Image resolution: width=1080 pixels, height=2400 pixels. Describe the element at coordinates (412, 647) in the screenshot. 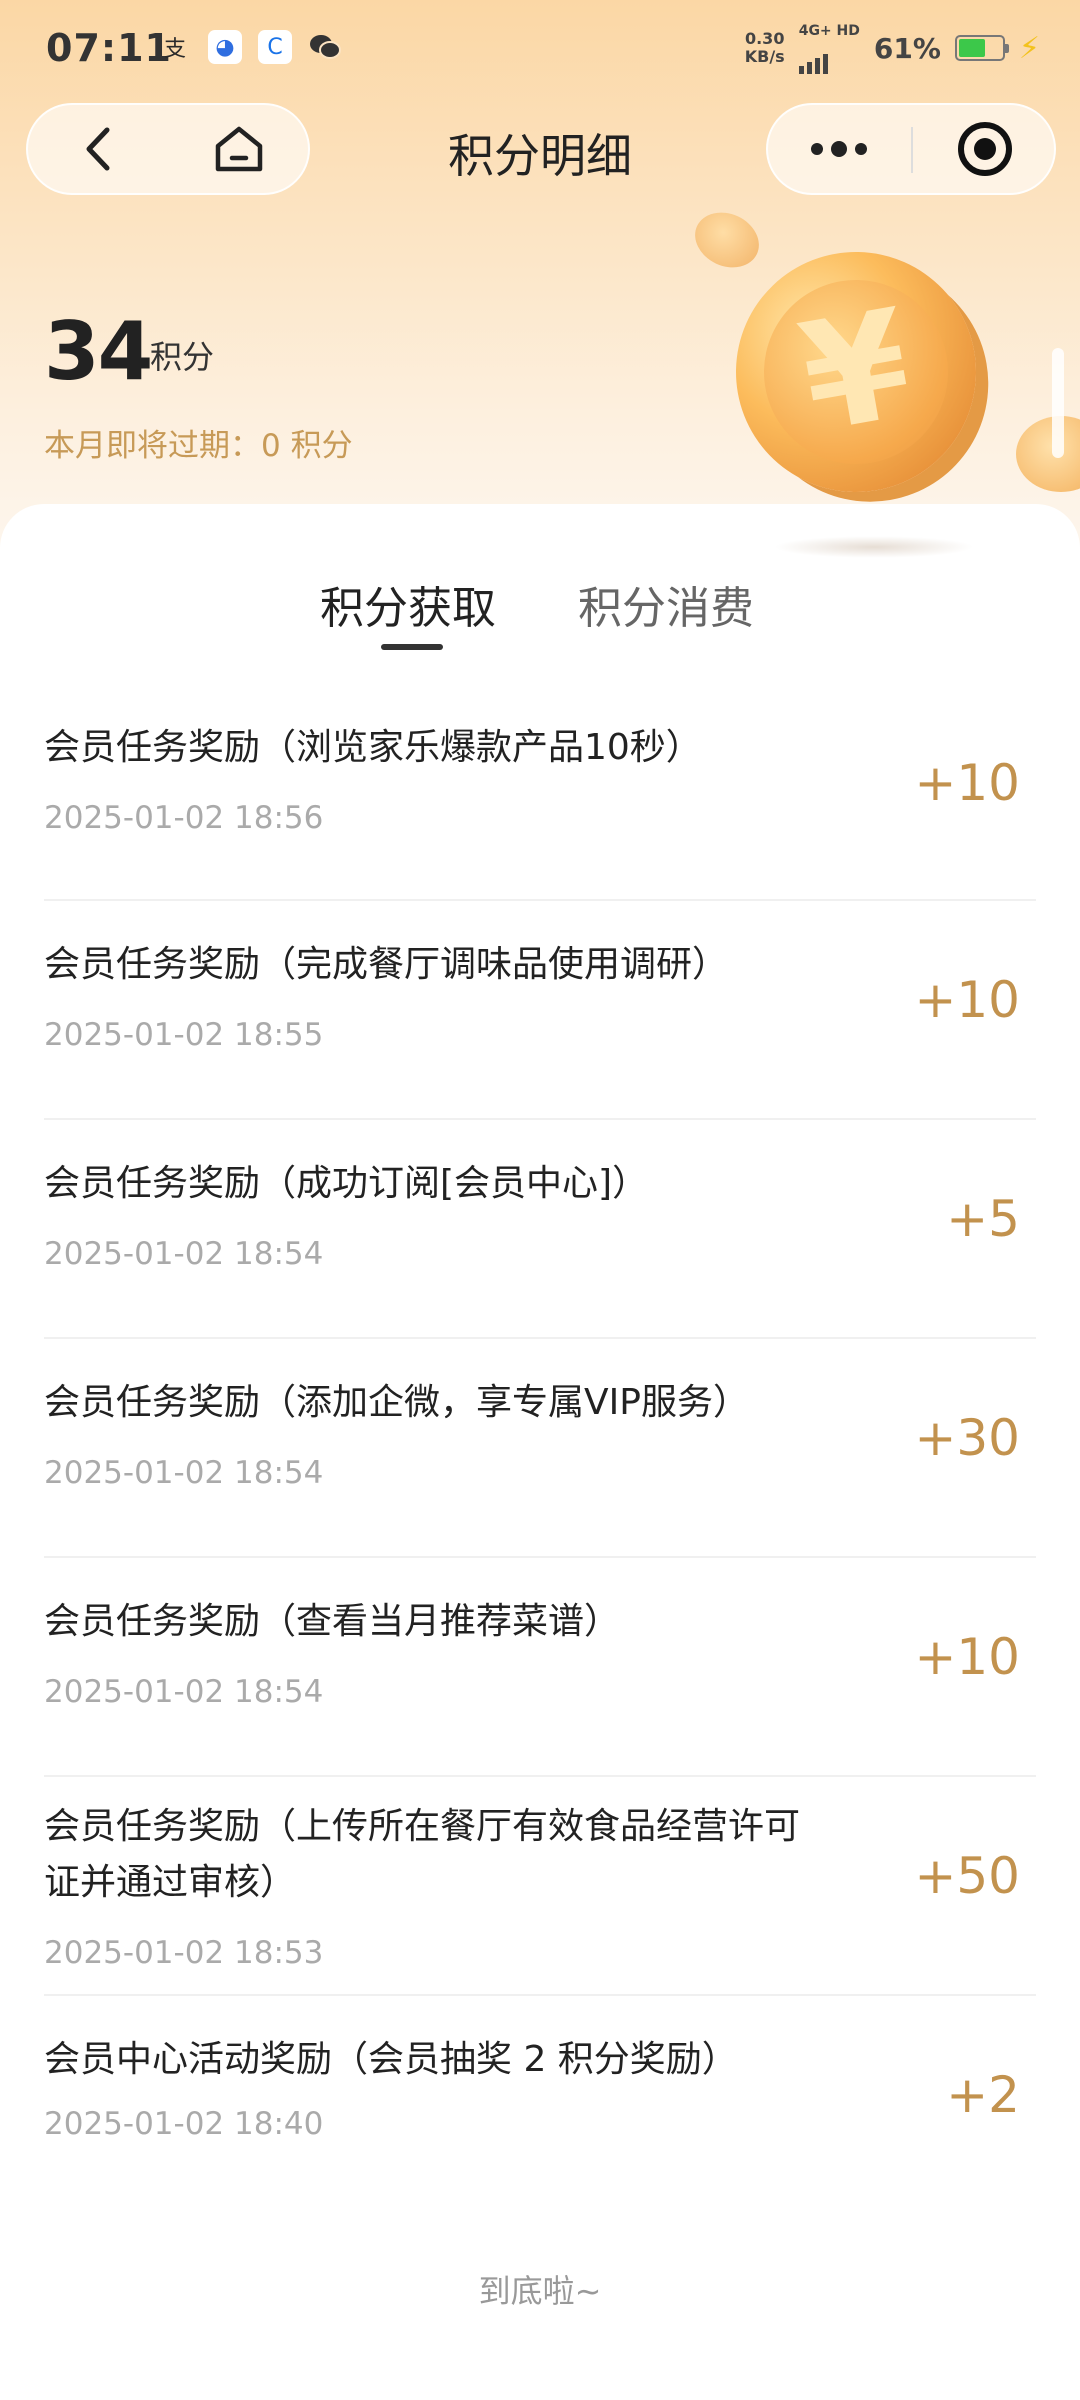

I see `active-tab-underline` at that location.